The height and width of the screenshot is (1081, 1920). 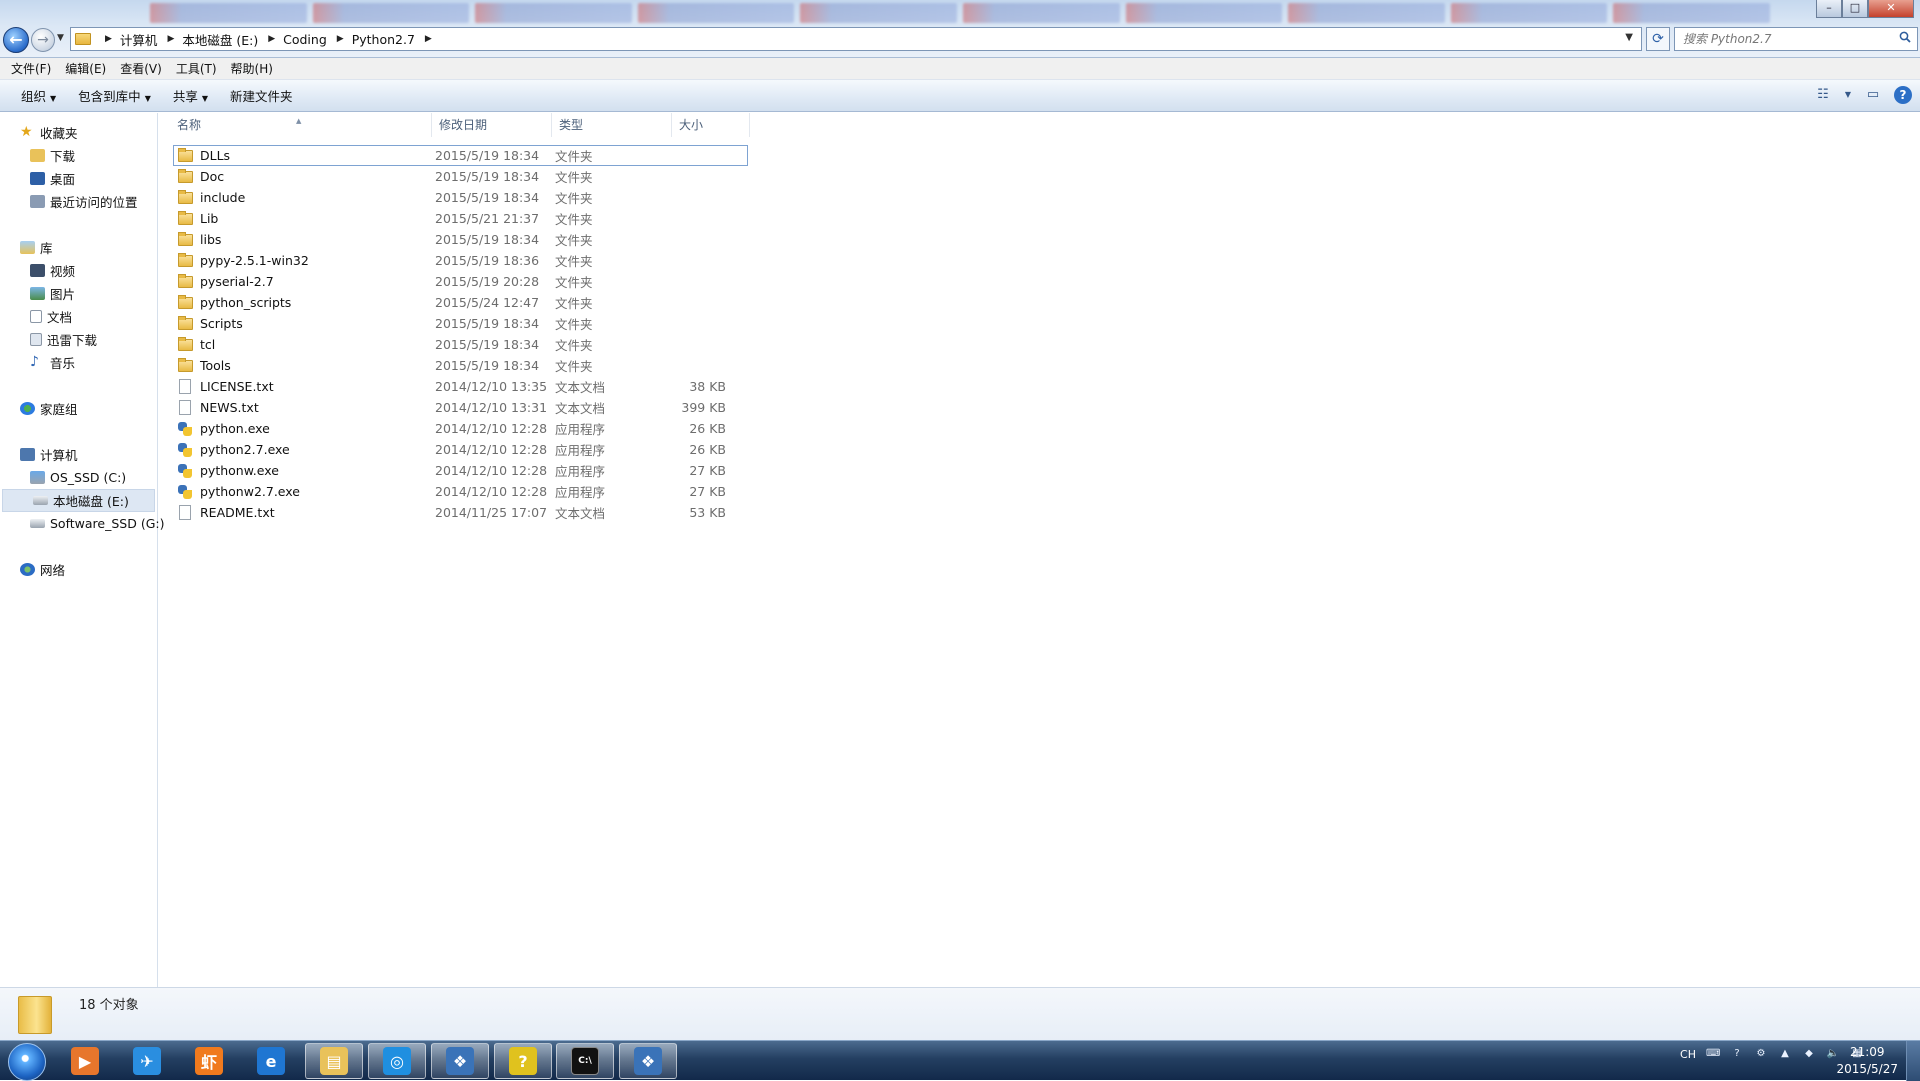 I want to click on breadcrumb-coding: Coding ▶, so click(x=313, y=39).